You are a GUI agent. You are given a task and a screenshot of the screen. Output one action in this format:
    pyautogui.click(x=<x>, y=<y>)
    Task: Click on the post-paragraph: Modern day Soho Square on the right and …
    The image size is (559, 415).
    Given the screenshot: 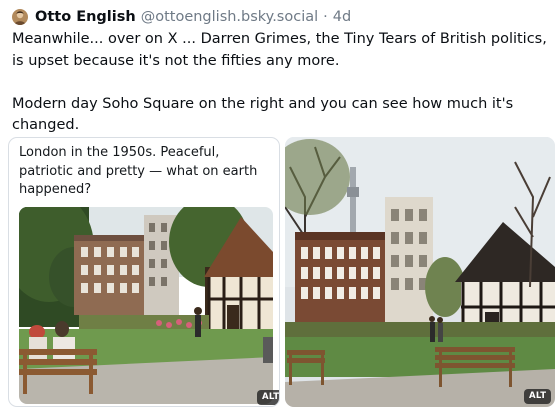 What is the action you would take?
    pyautogui.click(x=263, y=114)
    